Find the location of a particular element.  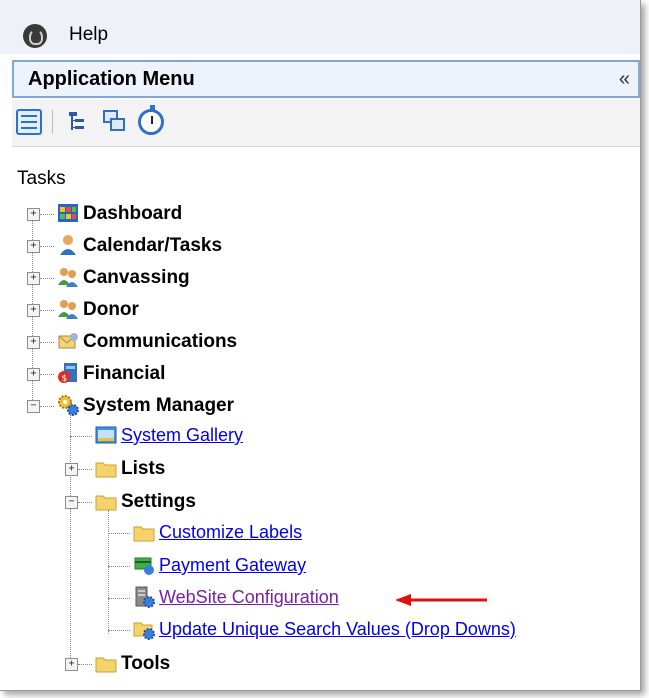

tree-item-label: Dashboard is located at coordinates (133, 213).